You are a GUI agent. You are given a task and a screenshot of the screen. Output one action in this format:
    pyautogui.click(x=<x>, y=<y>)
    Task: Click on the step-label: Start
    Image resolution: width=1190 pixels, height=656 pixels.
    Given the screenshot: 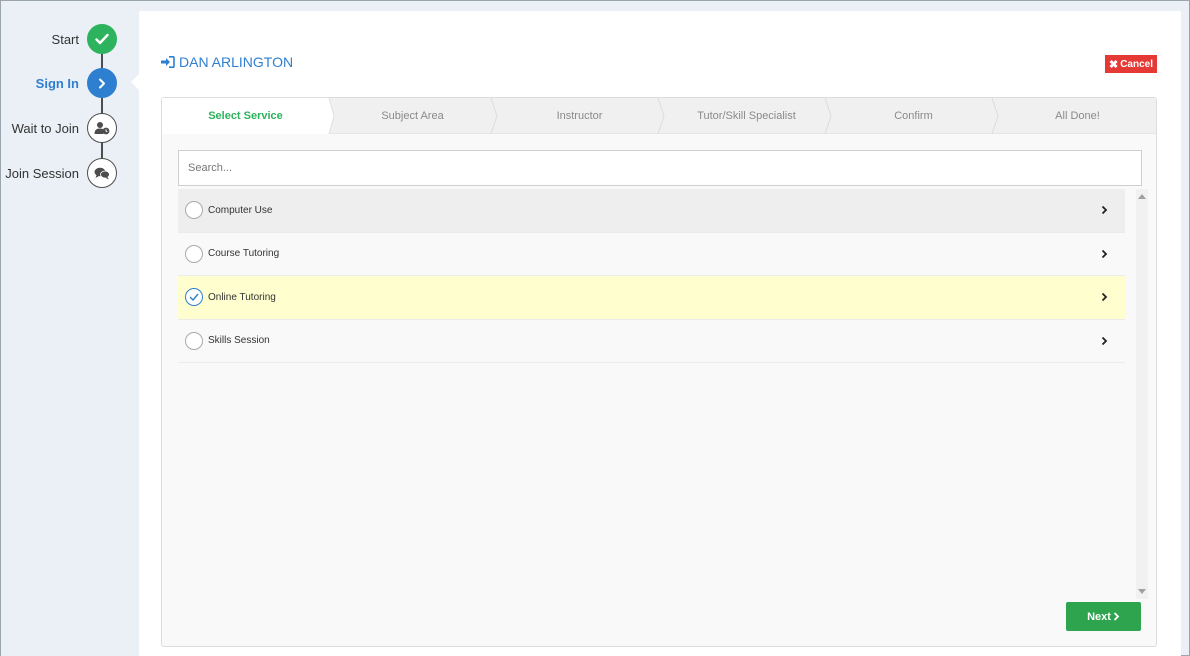 What is the action you would take?
    pyautogui.click(x=65, y=39)
    